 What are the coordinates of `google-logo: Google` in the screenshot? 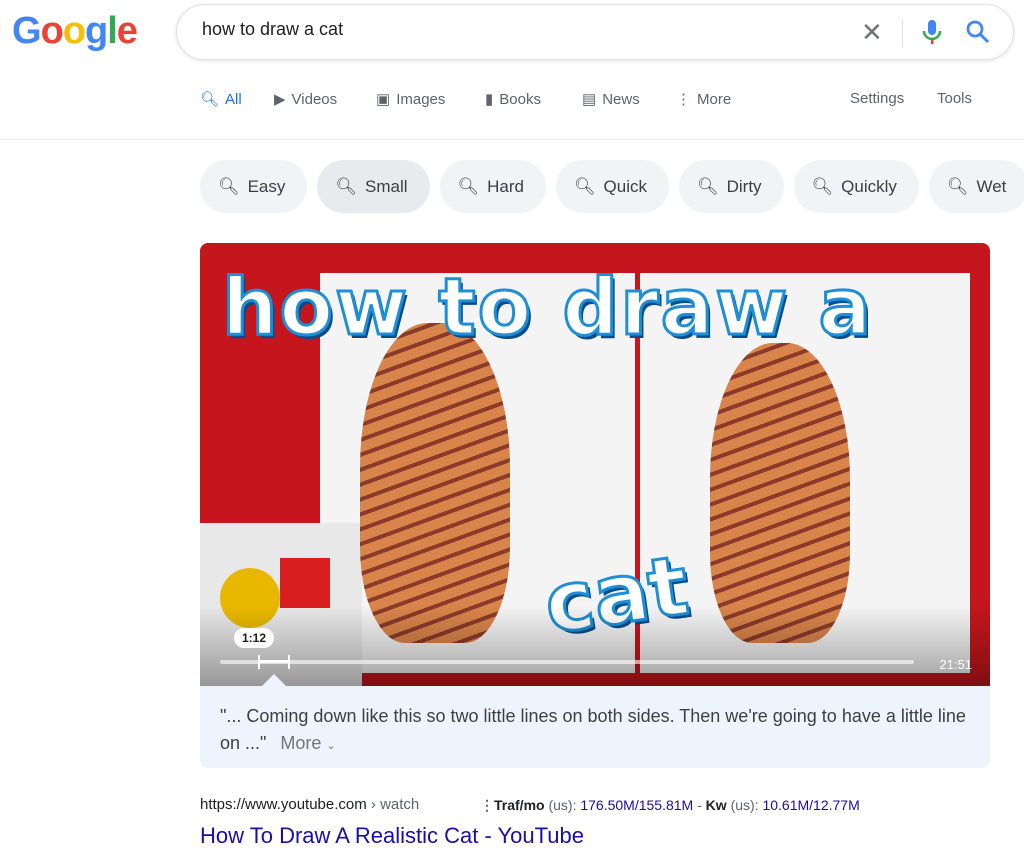 It's located at (75, 31).